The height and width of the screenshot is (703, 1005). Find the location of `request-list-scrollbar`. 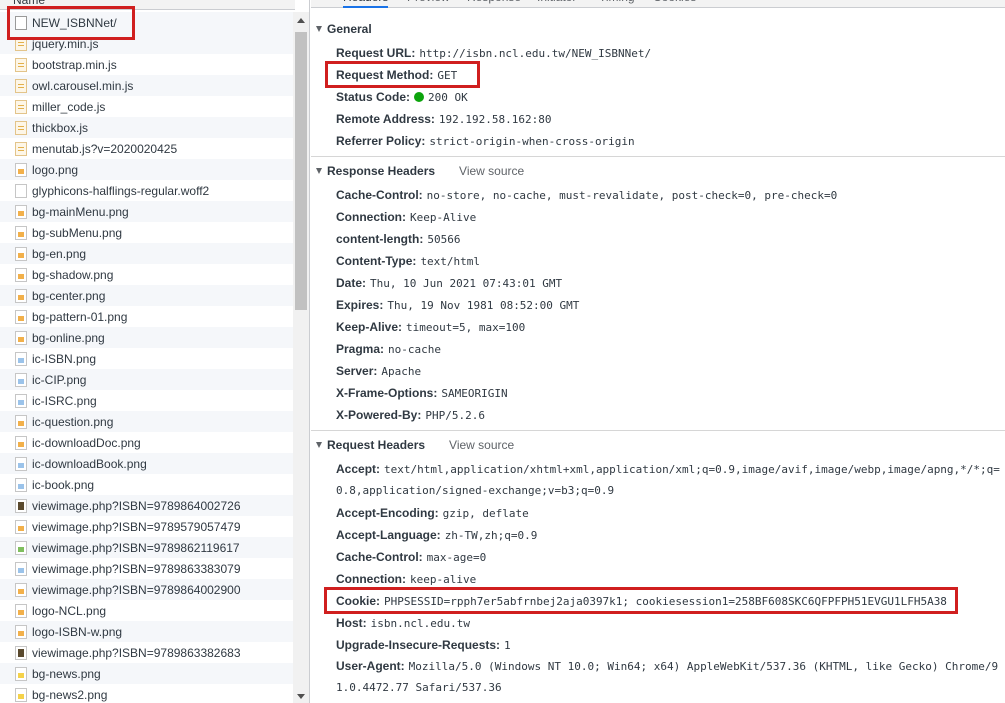

request-list-scrollbar is located at coordinates (301, 357).